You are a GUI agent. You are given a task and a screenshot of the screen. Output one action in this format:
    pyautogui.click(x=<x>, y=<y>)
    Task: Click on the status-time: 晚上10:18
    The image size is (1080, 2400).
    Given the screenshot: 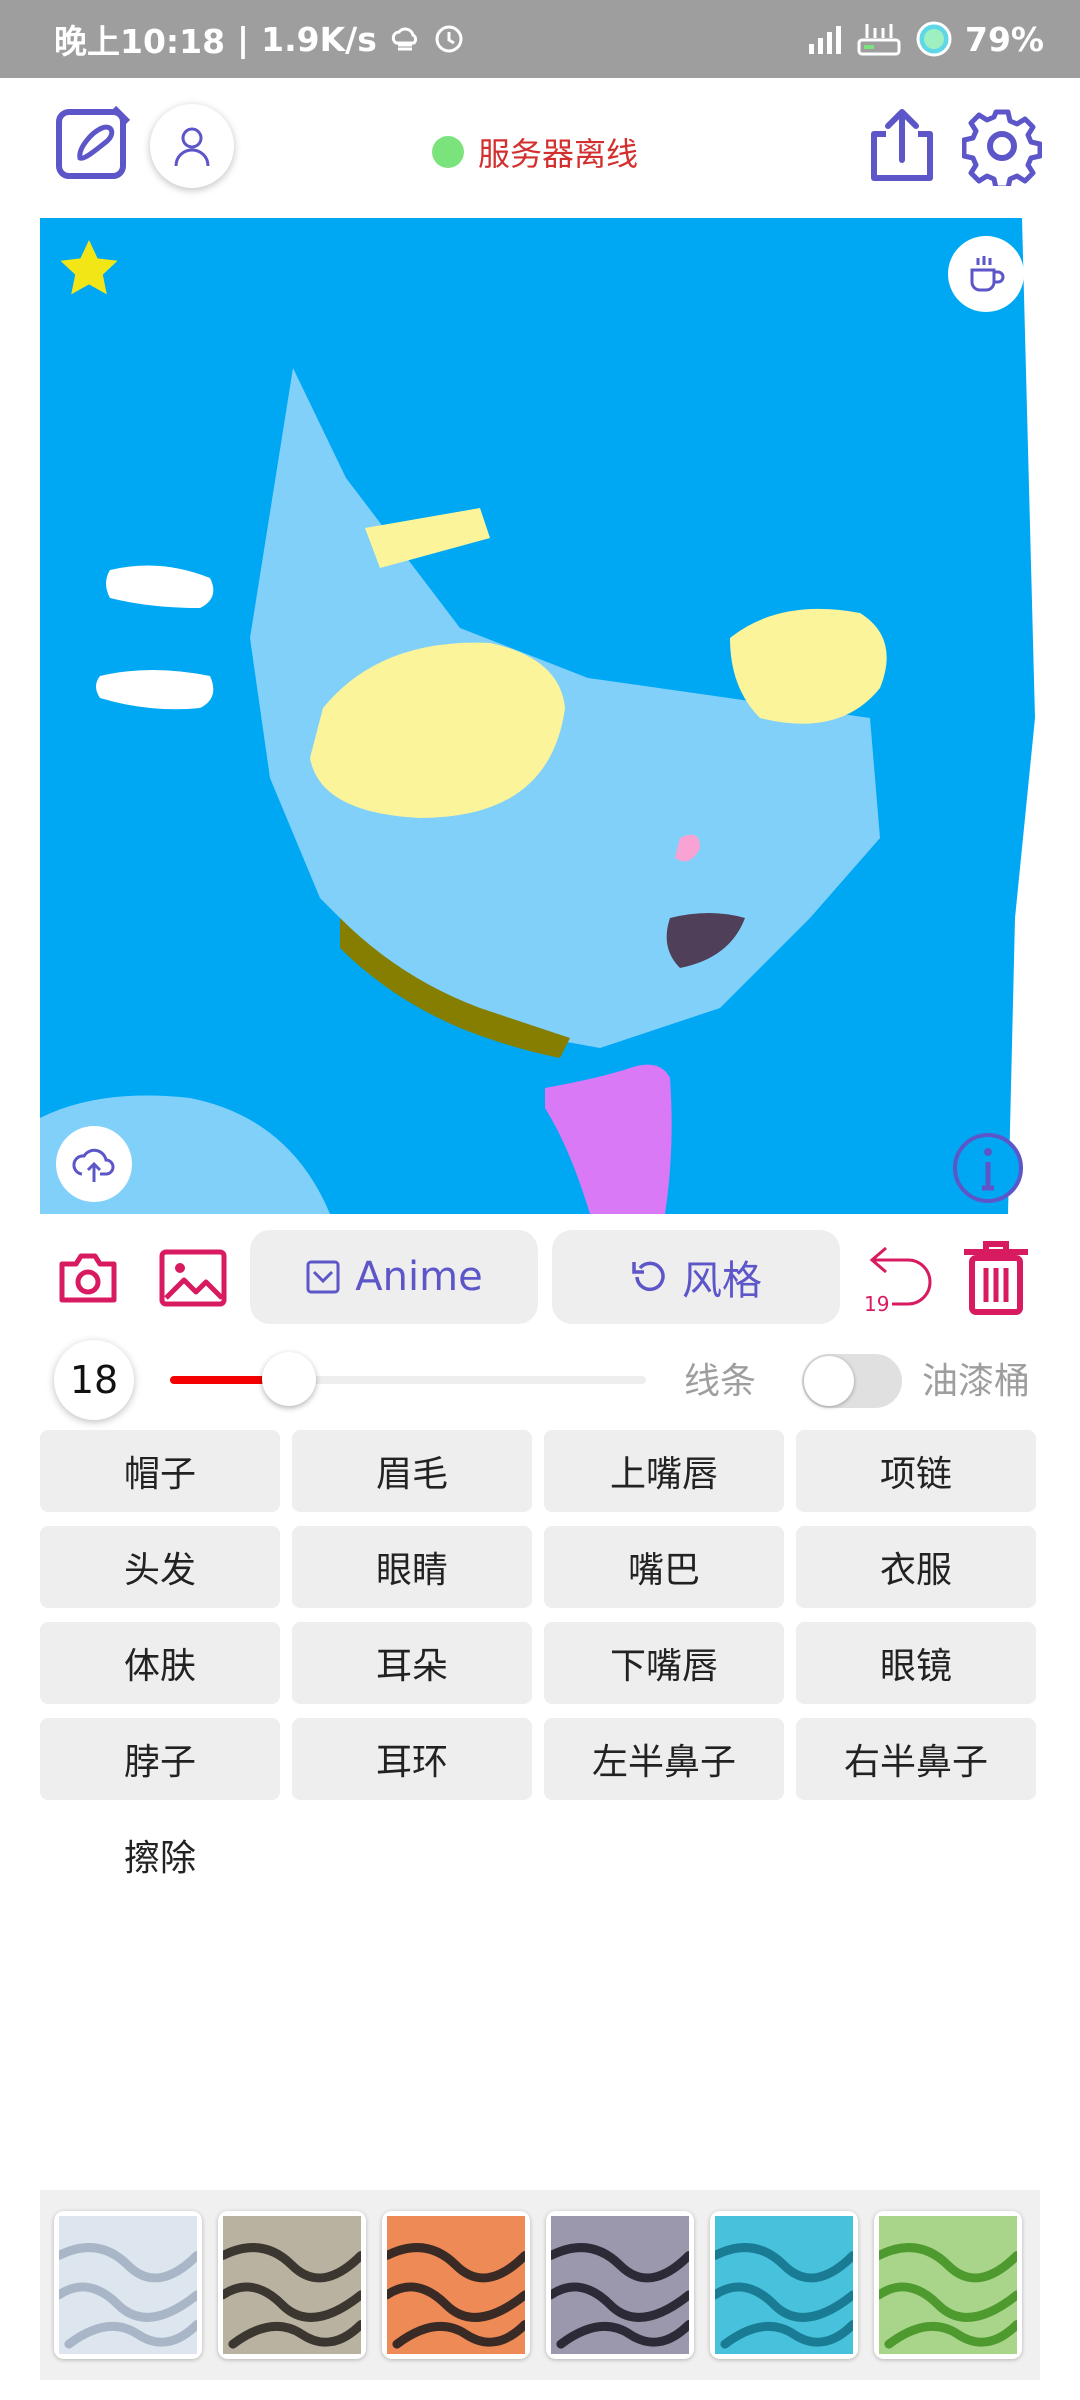 What is the action you would take?
    pyautogui.click(x=140, y=41)
    